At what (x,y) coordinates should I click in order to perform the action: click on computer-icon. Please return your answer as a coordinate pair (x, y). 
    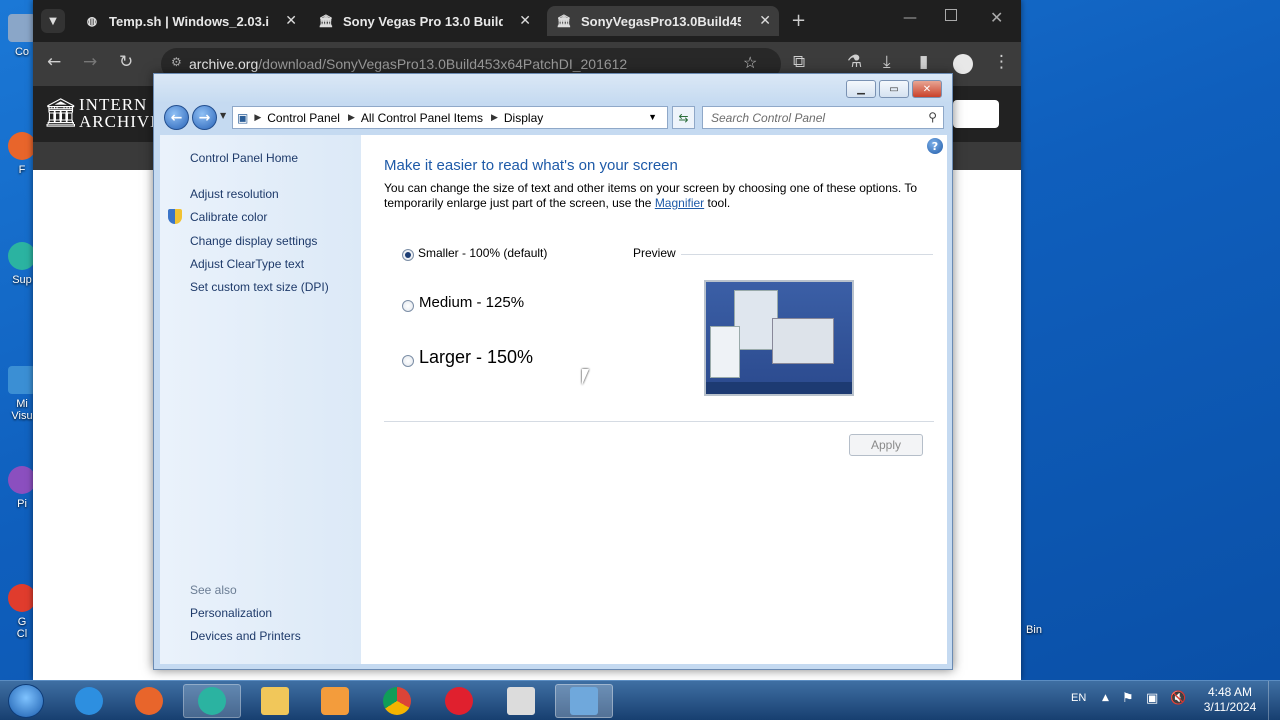
    Looking at the image, I should click on (22, 28).